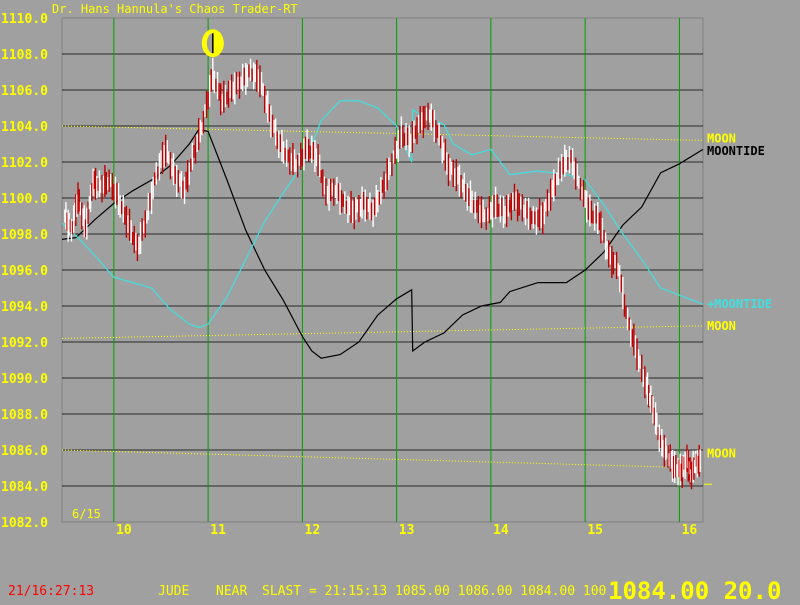  What do you see at coordinates (24, 19) in the screenshot?
I see `y-tick-label: 1110.0` at bounding box center [24, 19].